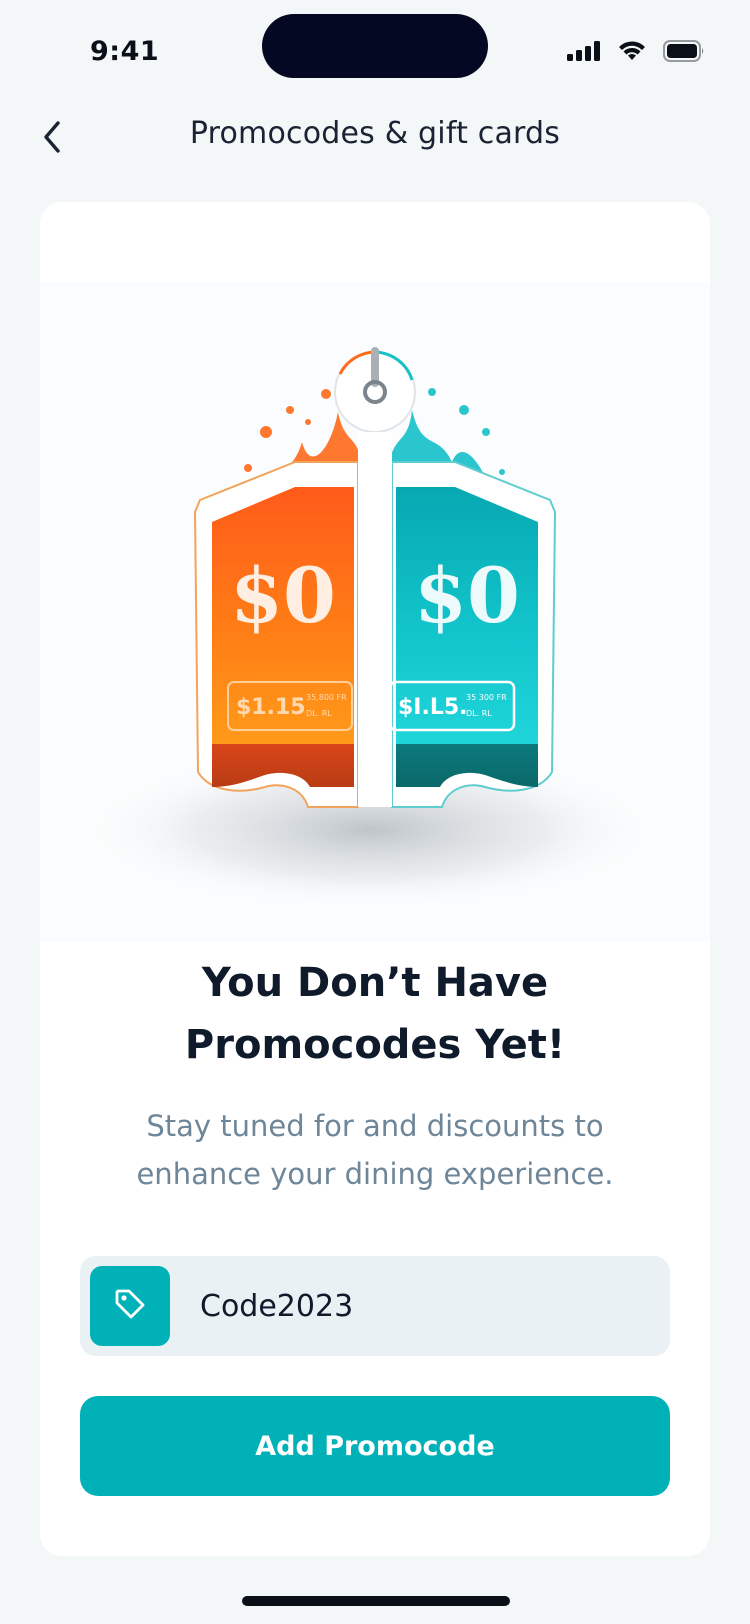 The height and width of the screenshot is (1624, 750). What do you see at coordinates (375, 46) in the screenshot?
I see `dynamic-island` at bounding box center [375, 46].